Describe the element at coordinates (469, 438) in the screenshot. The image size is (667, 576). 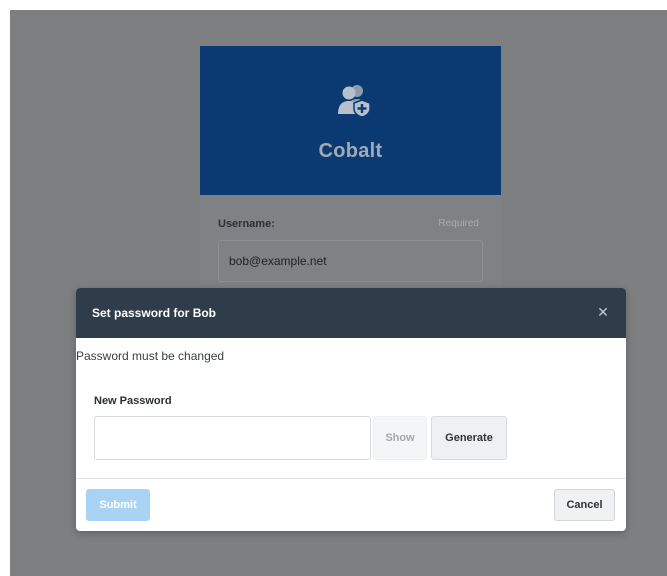
I see `generate-password-button: Generate` at that location.